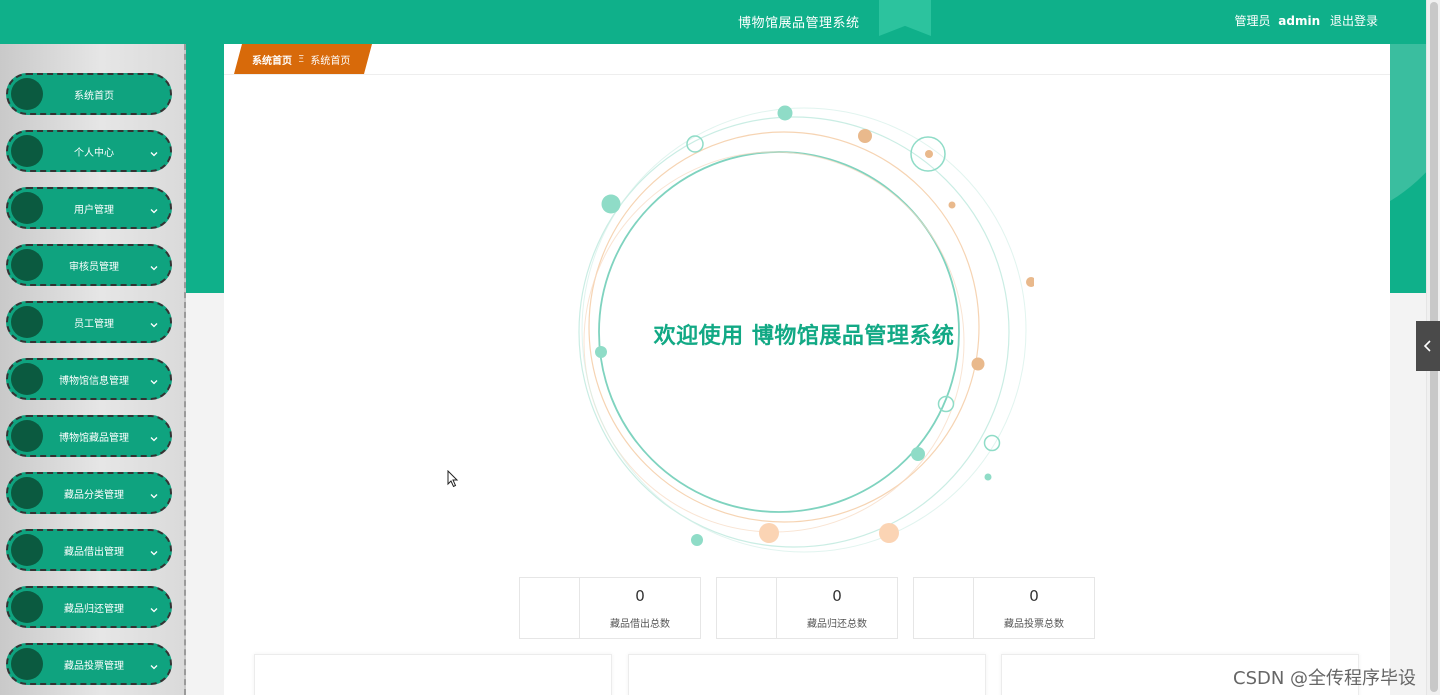 The height and width of the screenshot is (695, 1440). What do you see at coordinates (610, 608) in the screenshot?
I see `stat-card-loan-total: 0 藏品借出总数` at bounding box center [610, 608].